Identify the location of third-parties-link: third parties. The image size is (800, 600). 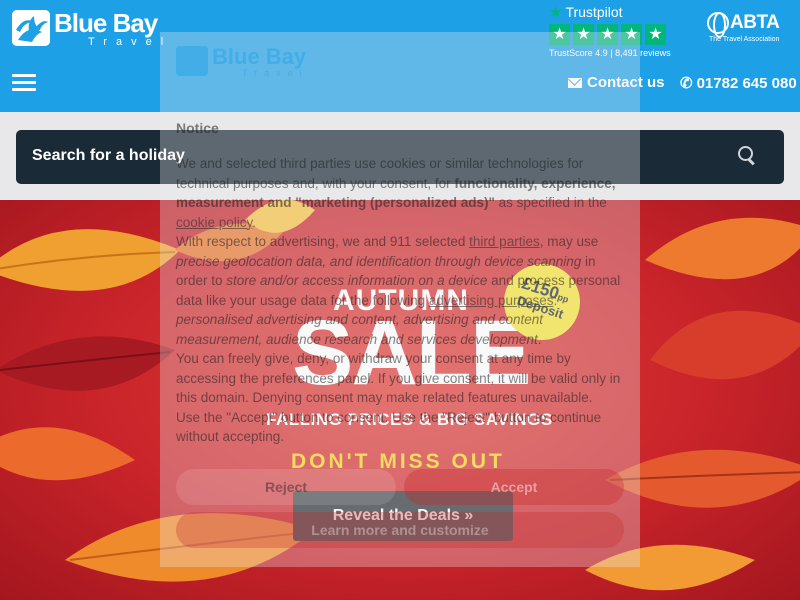
(504, 241).